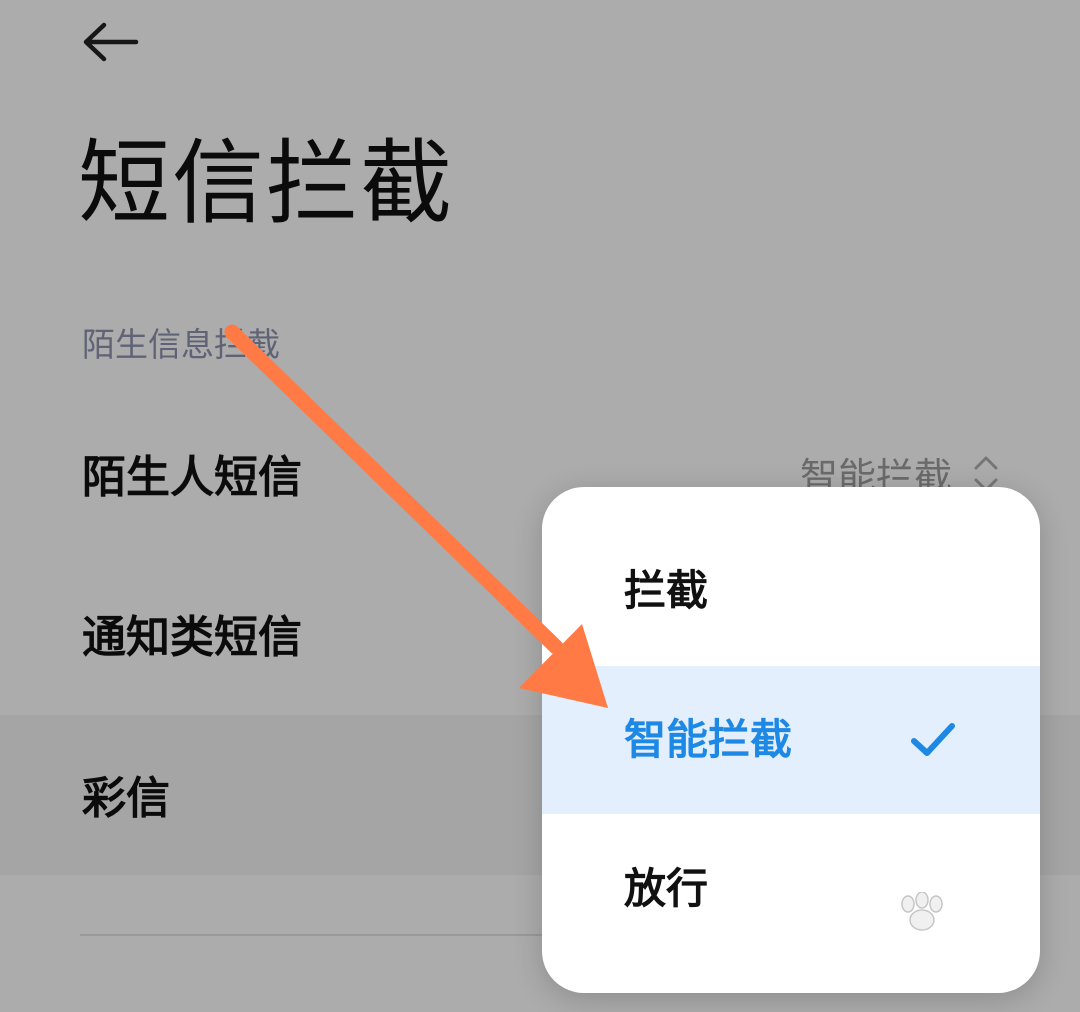 The width and height of the screenshot is (1080, 1012). I want to click on watermark-logo, so click(924, 940).